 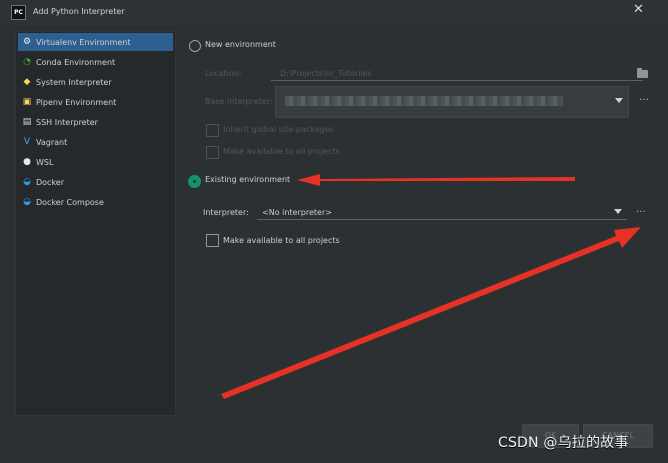 I want to click on docker-icon: ◒, so click(x=27, y=182).